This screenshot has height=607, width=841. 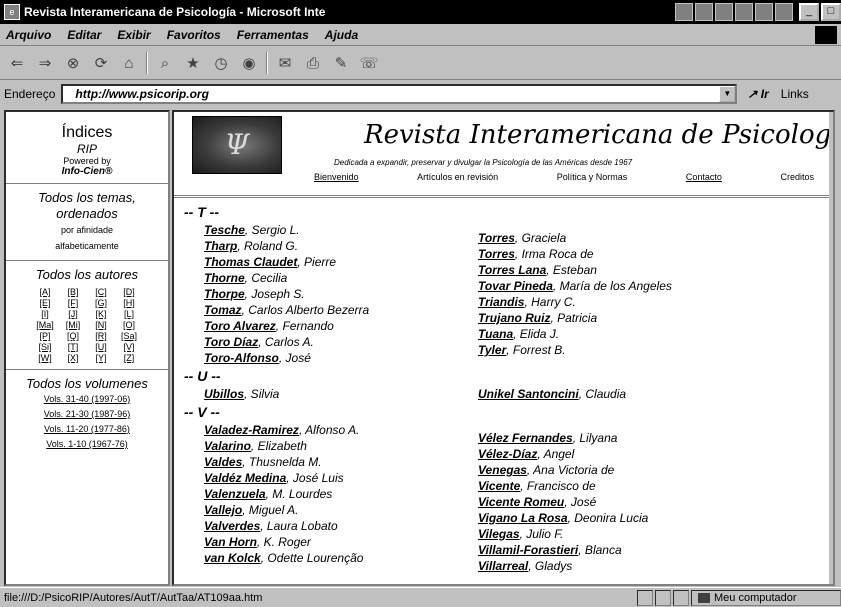 I want to click on letter-link: [O], so click(x=129, y=325).